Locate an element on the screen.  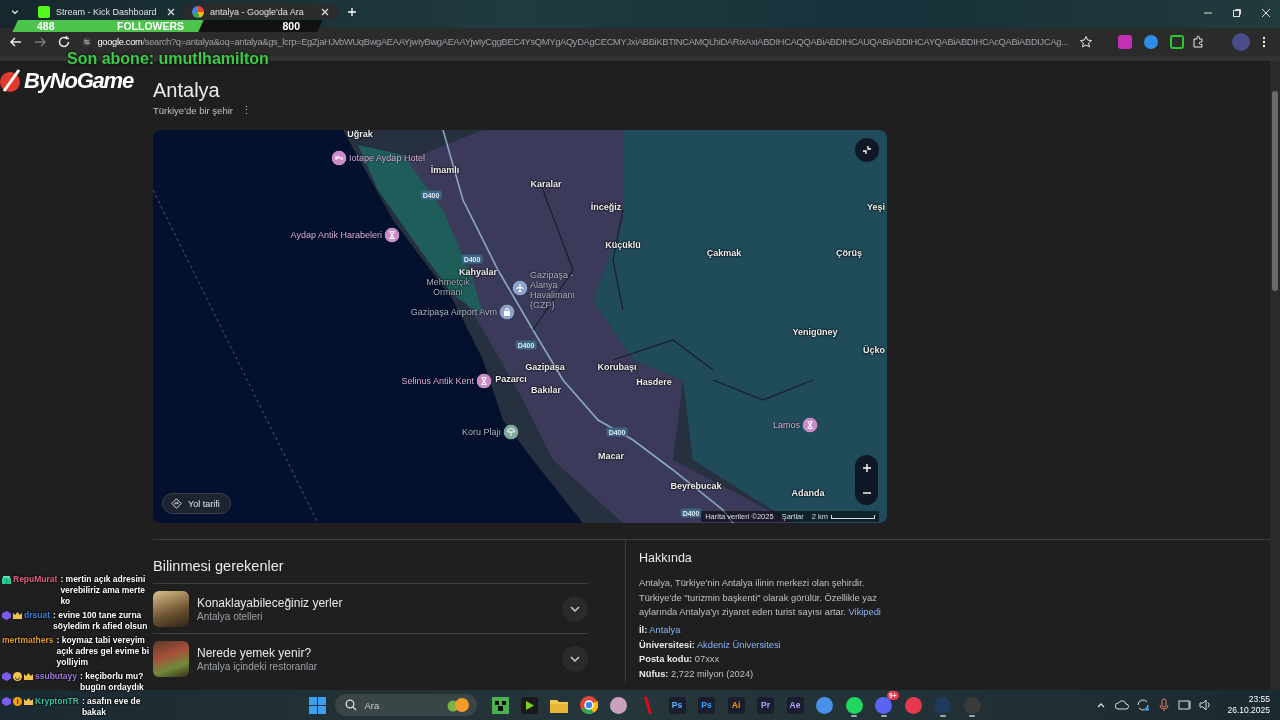
place-label: Karalar is located at coordinates (546, 184).